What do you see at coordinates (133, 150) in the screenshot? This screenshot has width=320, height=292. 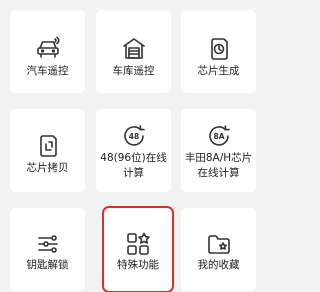 I see `tile-48-96-calc: 48 48(96位)在线计算` at bounding box center [133, 150].